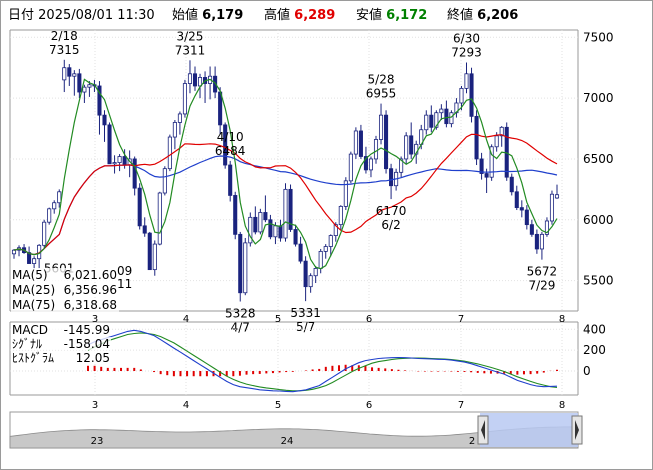 The height and width of the screenshot is (470, 653). Describe the element at coordinates (64, 36) in the screenshot. I see `annotation-date: 2/18` at that location.